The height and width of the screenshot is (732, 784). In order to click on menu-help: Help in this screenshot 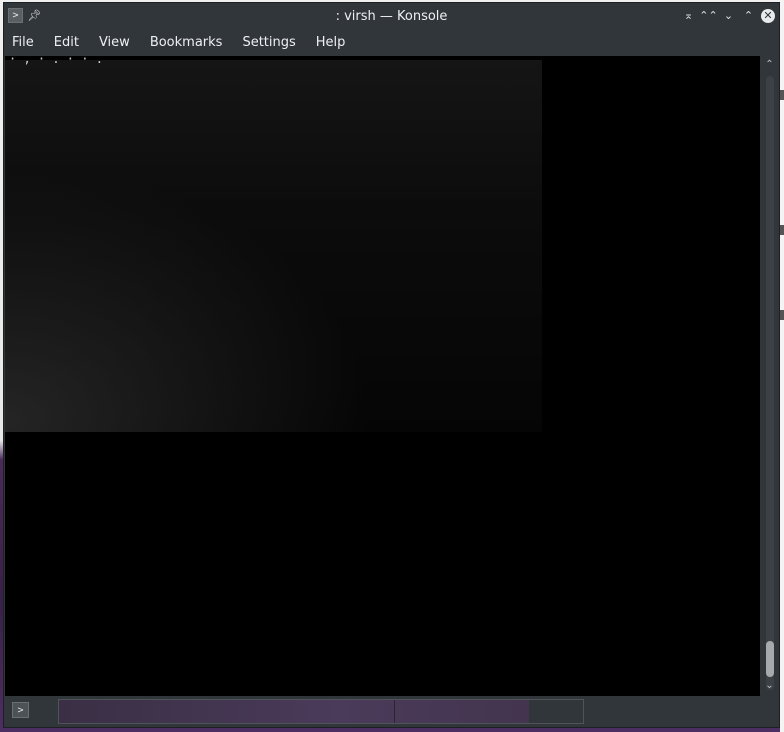, I will do `click(331, 43)`.